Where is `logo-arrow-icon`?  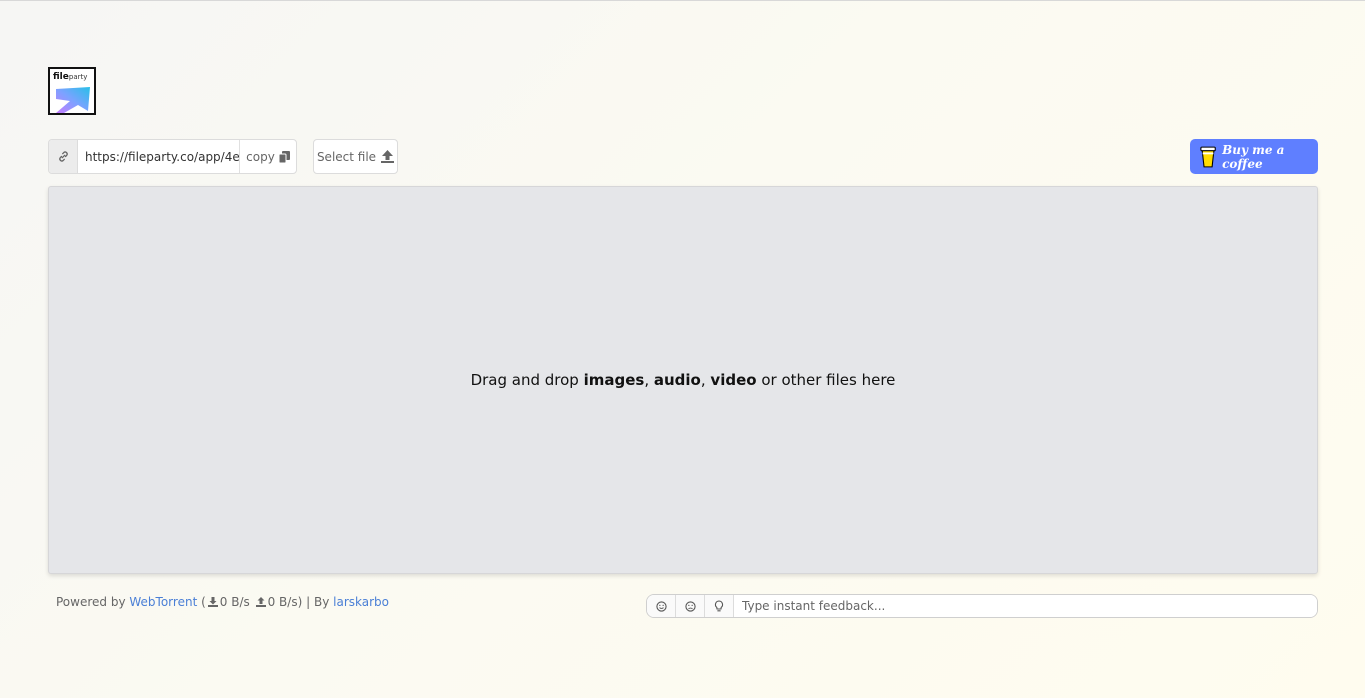
logo-arrow-icon is located at coordinates (73, 100).